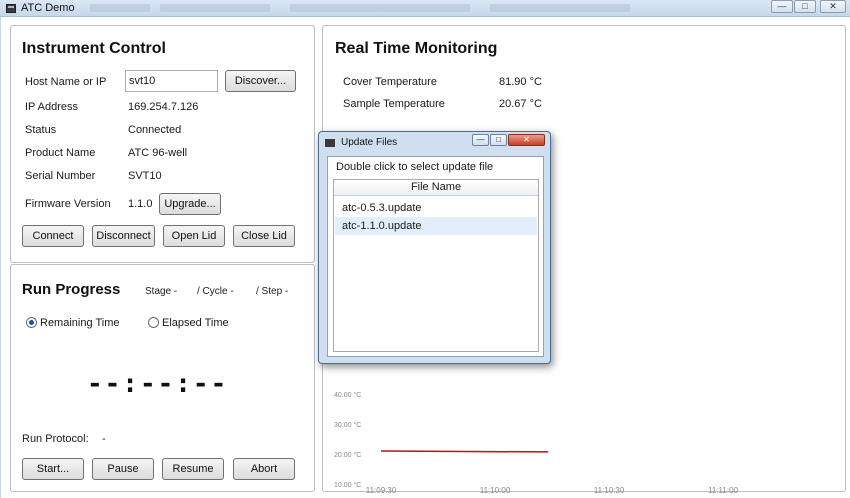 Image resolution: width=850 pixels, height=498 pixels. I want to click on elapsed-time-radio, so click(153, 322).